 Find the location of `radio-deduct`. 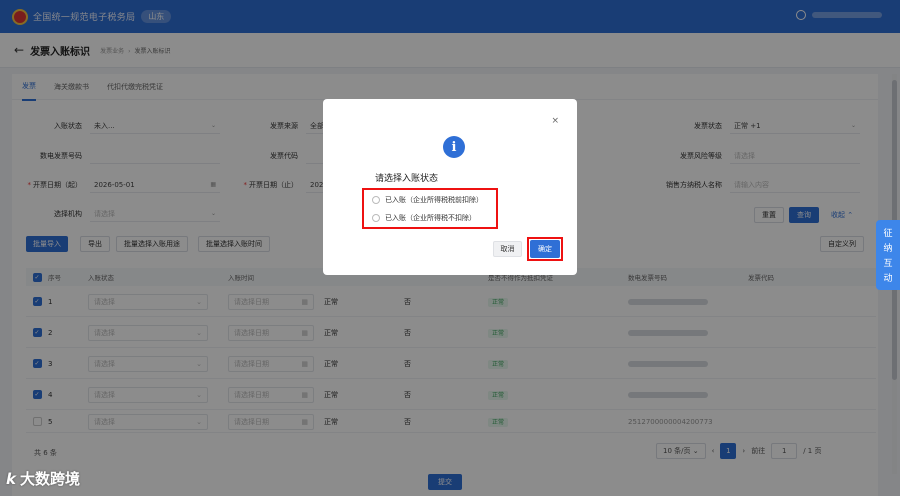

radio-deduct is located at coordinates (376, 200).